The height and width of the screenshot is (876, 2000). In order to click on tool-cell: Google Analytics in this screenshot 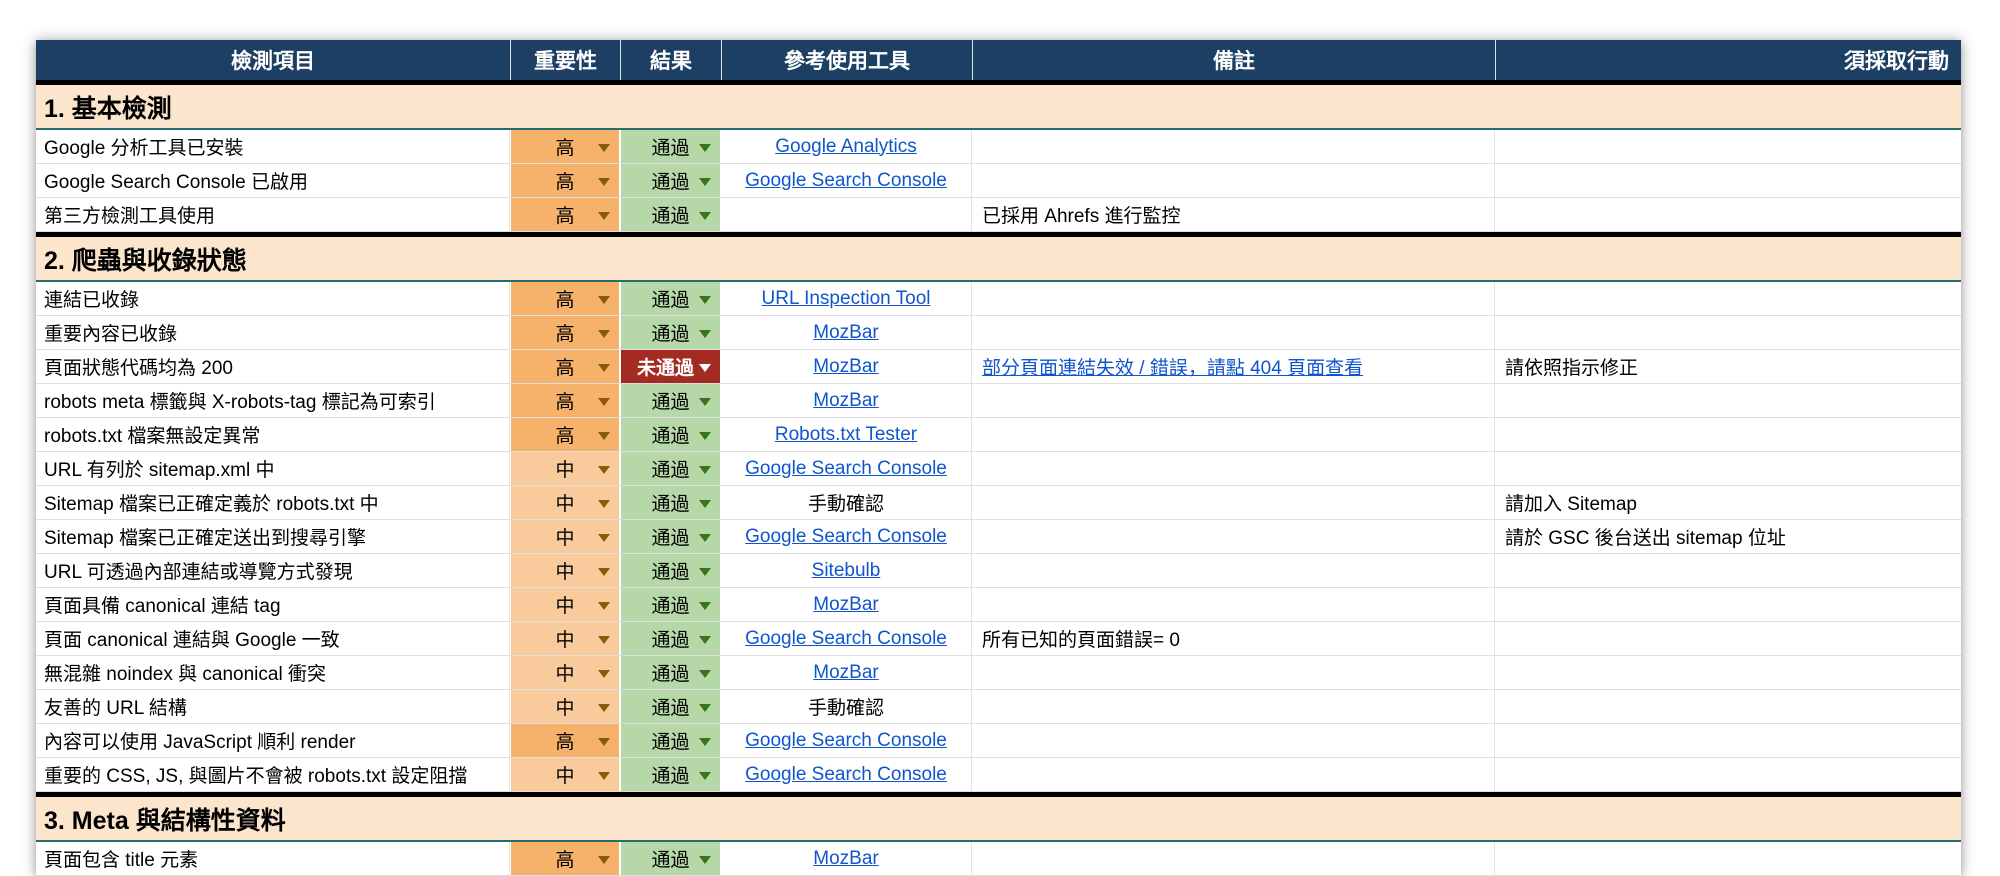, I will do `click(846, 146)`.